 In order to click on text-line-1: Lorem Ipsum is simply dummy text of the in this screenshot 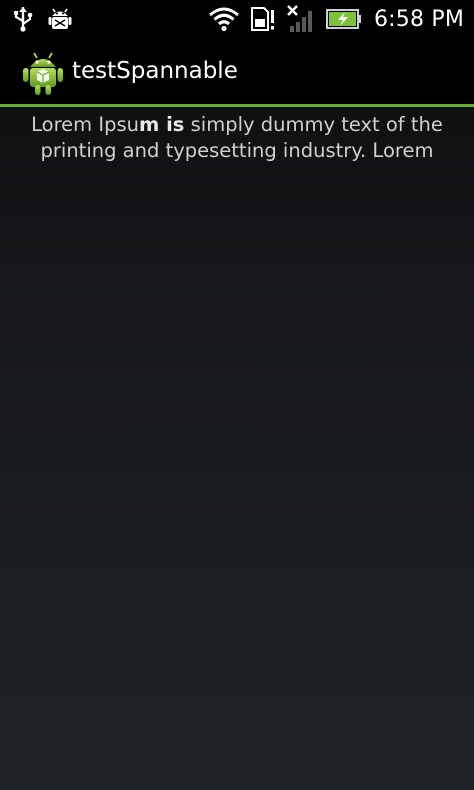, I will do `click(237, 124)`.